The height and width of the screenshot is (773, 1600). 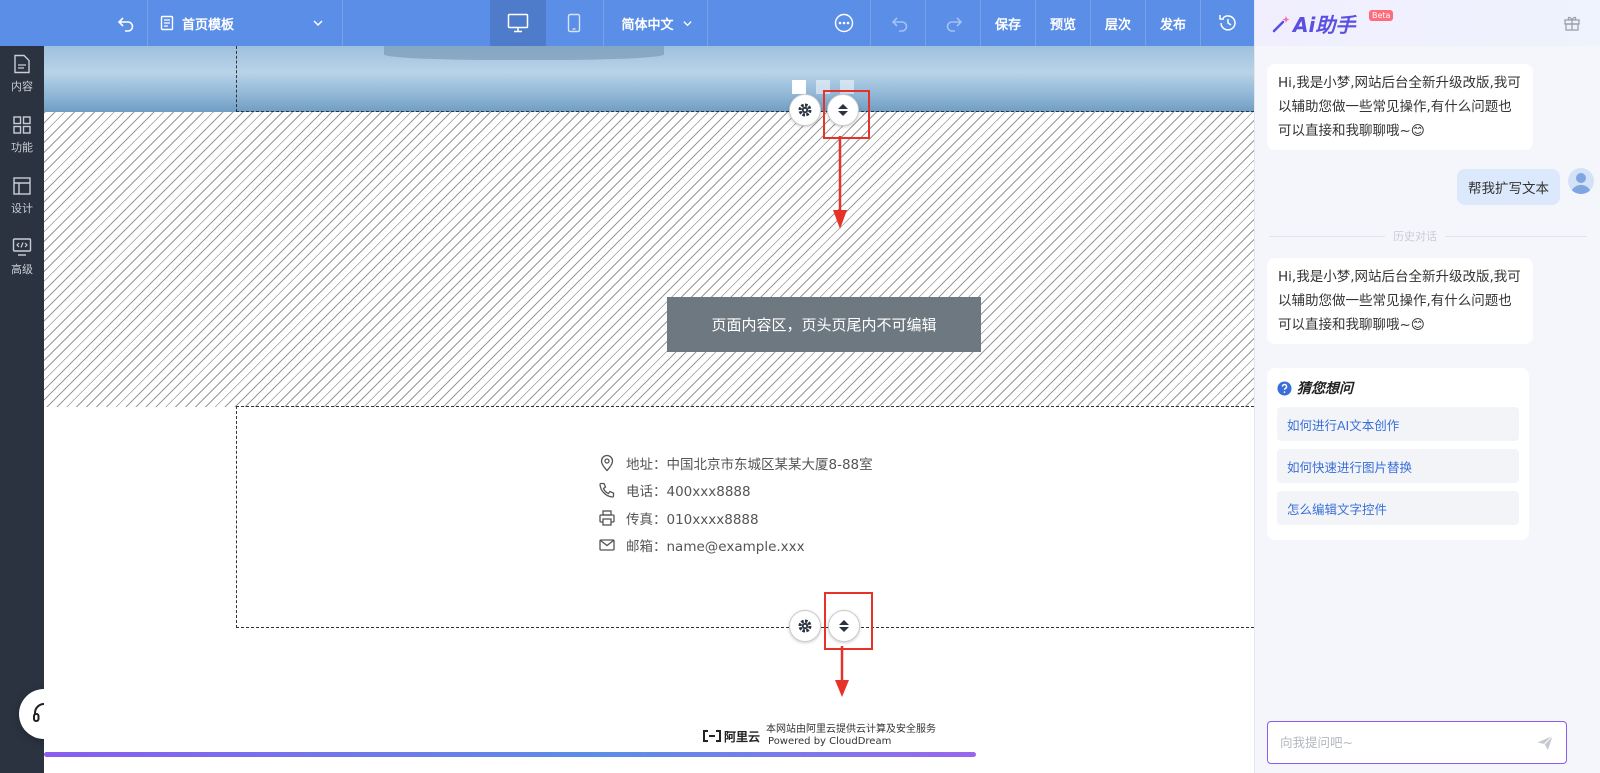 I want to click on aliyun-logo-icon, so click(x=712, y=736).